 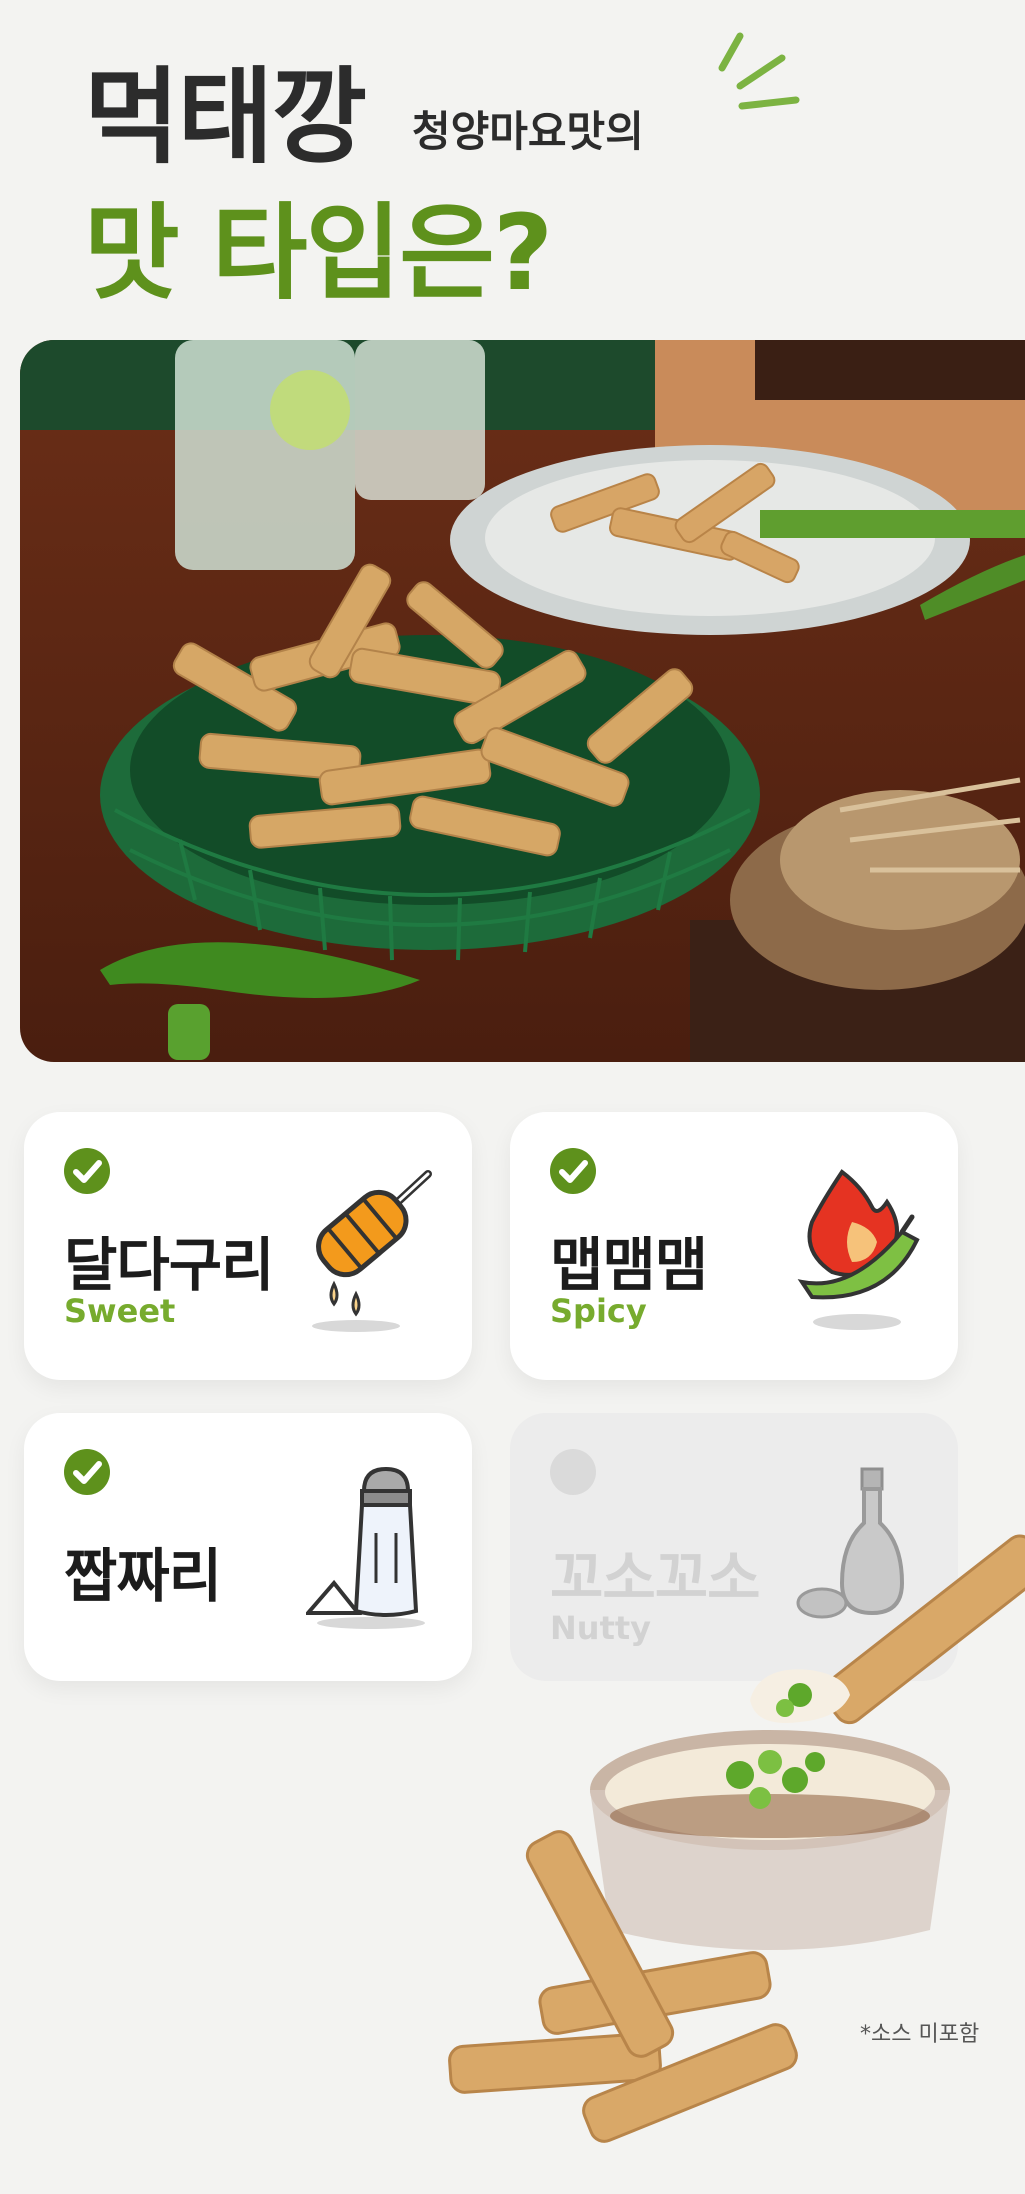 What do you see at coordinates (598, 1311) in the screenshot?
I see `taste-subtitle: Spicy` at bounding box center [598, 1311].